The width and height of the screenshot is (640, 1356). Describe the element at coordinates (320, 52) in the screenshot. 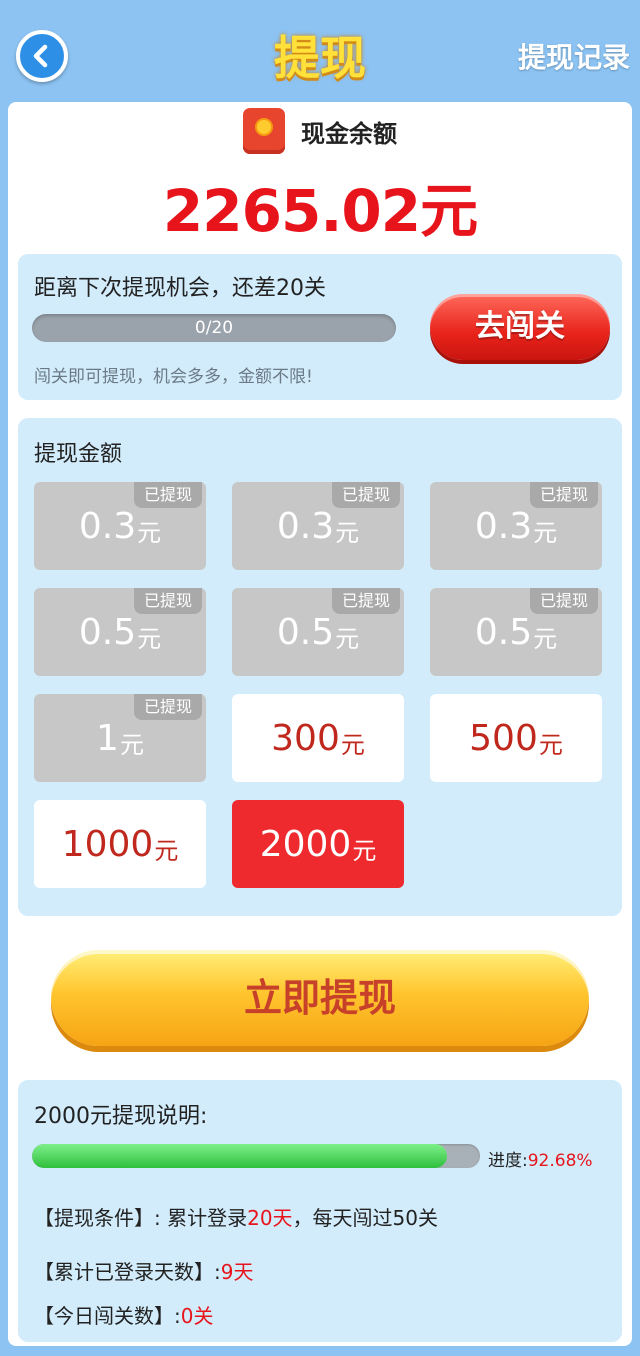

I see `header: 提现 提现记录` at that location.